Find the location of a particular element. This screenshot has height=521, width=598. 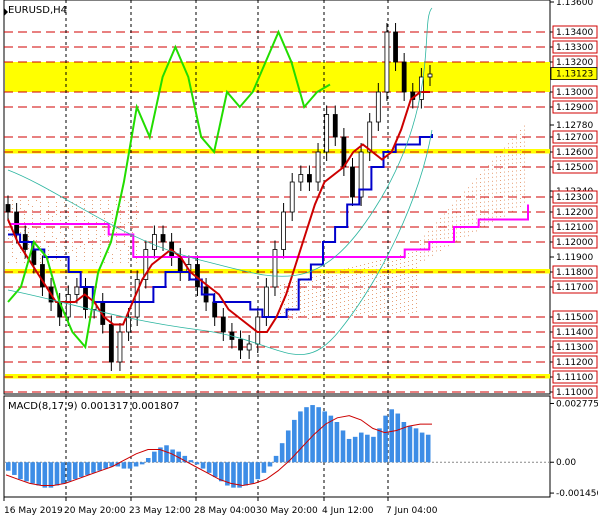

svg-text: 1.11100 is located at coordinates (574, 378).